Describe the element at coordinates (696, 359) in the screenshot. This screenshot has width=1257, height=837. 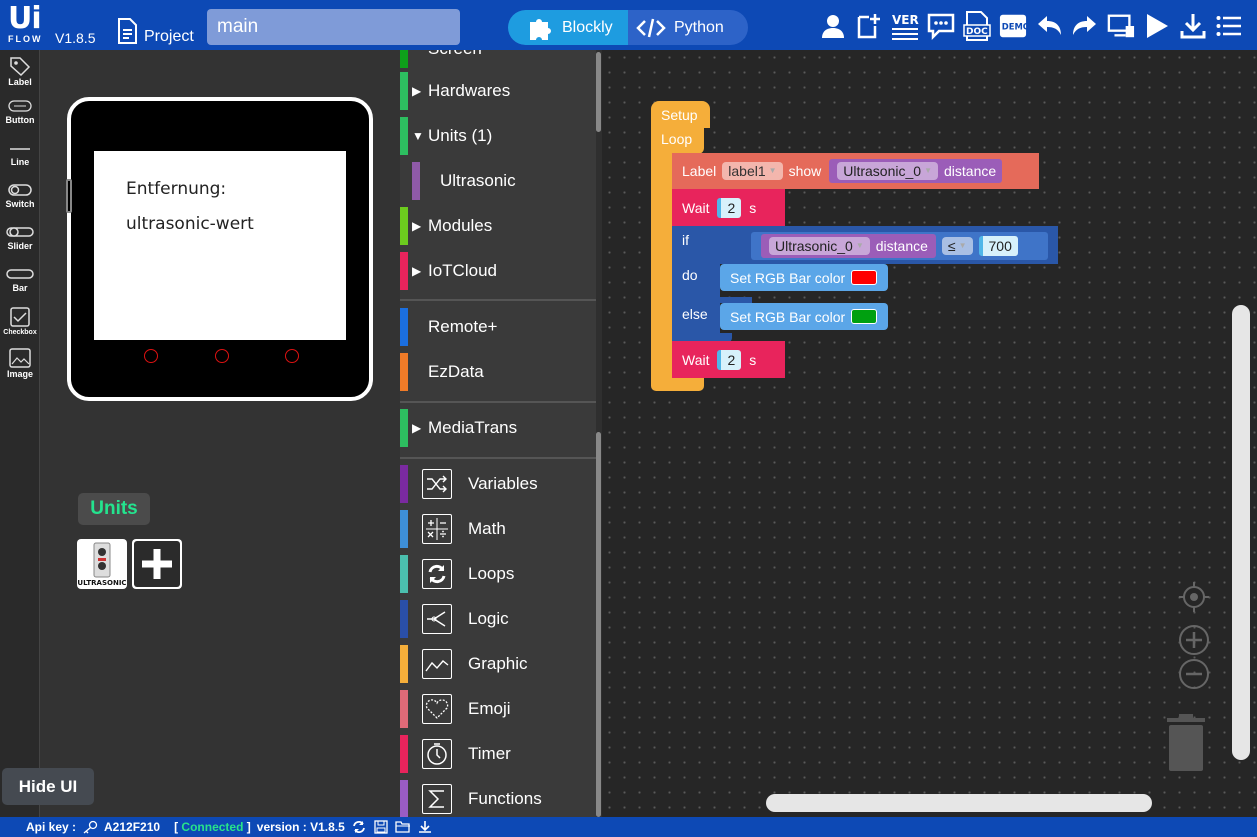
I see `wait-kw: Wait` at that location.